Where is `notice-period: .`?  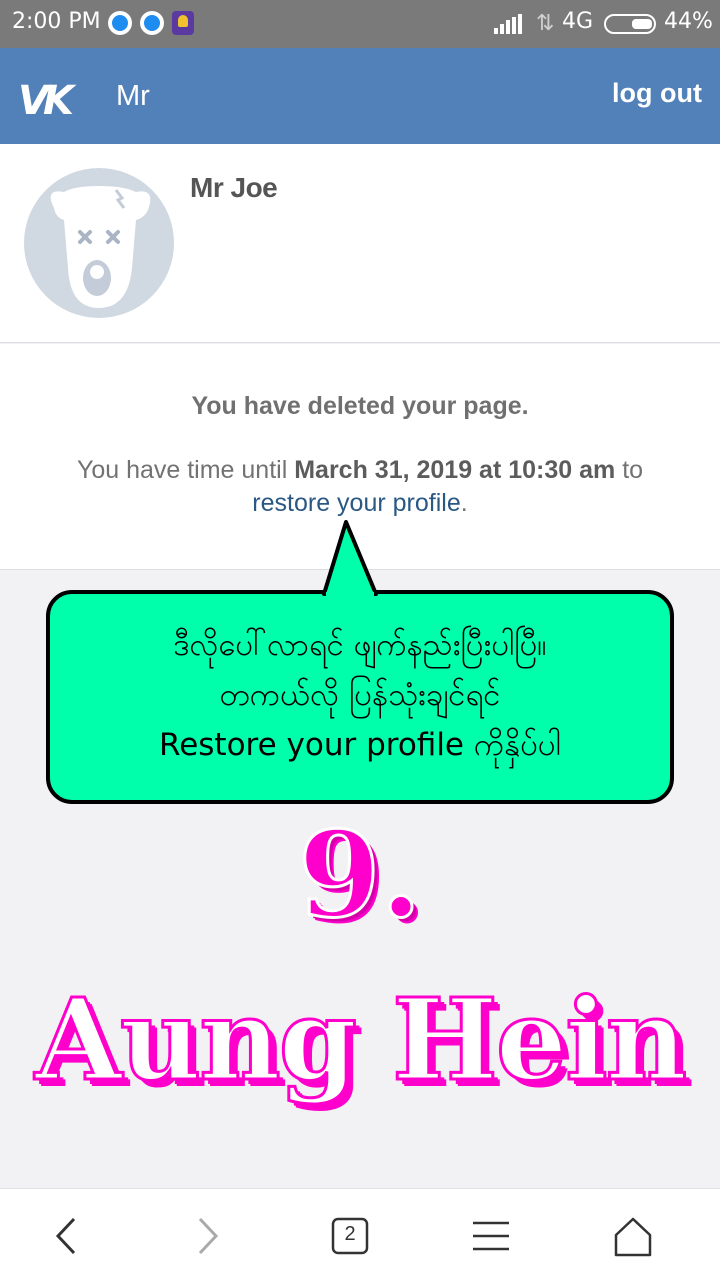
notice-period: . is located at coordinates (464, 503).